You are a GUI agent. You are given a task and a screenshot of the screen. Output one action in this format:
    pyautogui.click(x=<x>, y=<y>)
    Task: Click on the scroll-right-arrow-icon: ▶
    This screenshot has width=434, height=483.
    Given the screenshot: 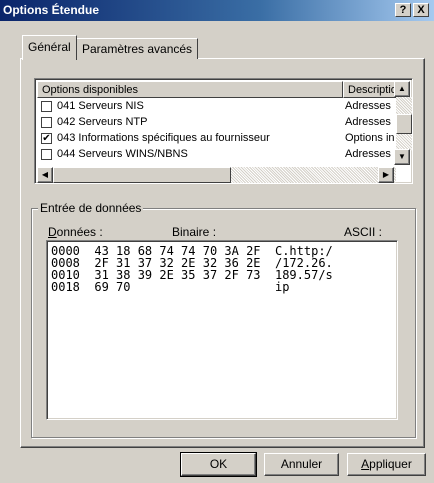 What is the action you would take?
    pyautogui.click(x=386, y=175)
    